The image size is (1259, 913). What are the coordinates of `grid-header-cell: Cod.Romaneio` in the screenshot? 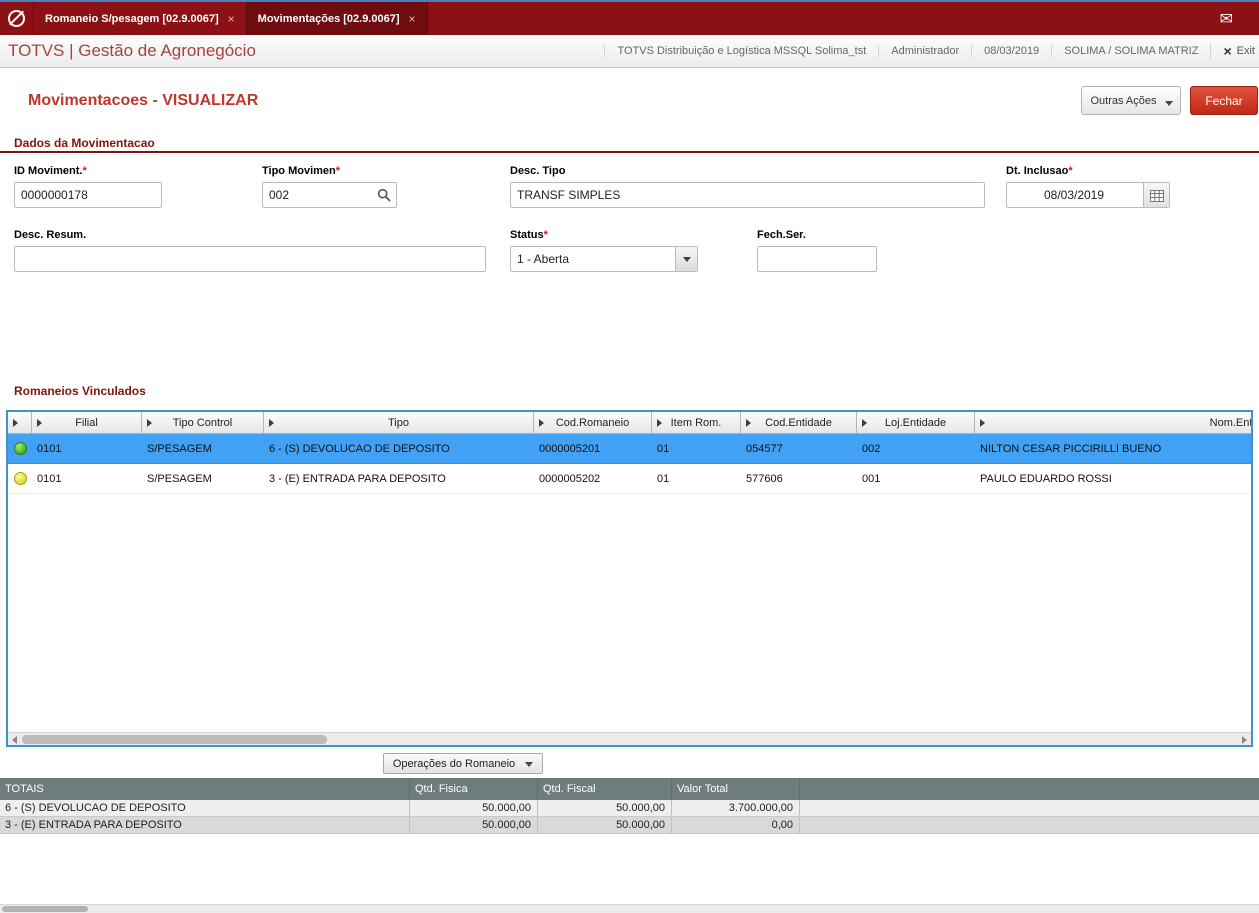 It's located at (593, 422).